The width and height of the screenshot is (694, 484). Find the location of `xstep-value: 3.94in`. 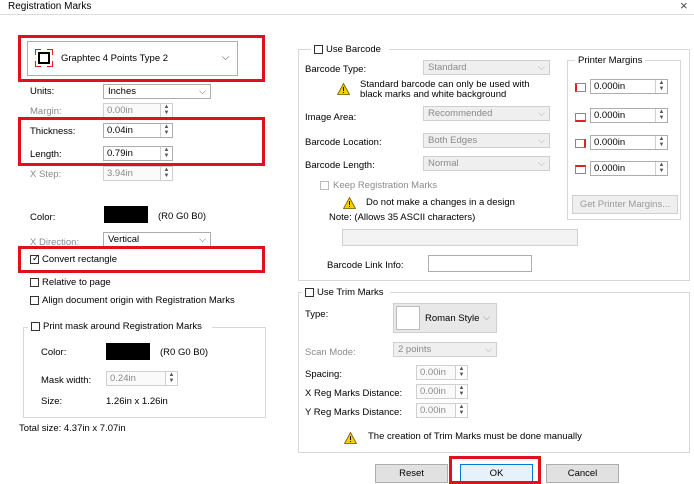

xstep-value: 3.94in is located at coordinates (120, 173).